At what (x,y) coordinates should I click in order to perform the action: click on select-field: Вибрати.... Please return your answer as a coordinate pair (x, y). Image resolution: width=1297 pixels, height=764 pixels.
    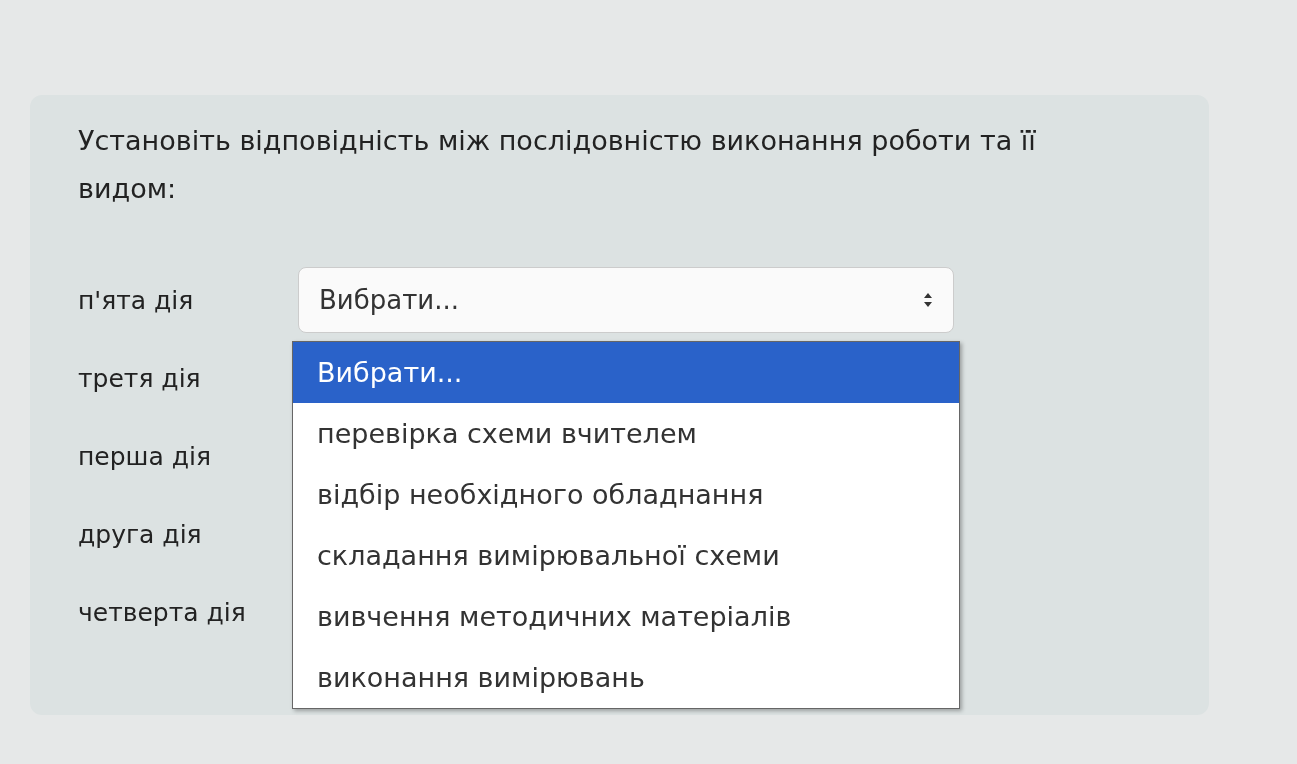
    Looking at the image, I should click on (626, 300).